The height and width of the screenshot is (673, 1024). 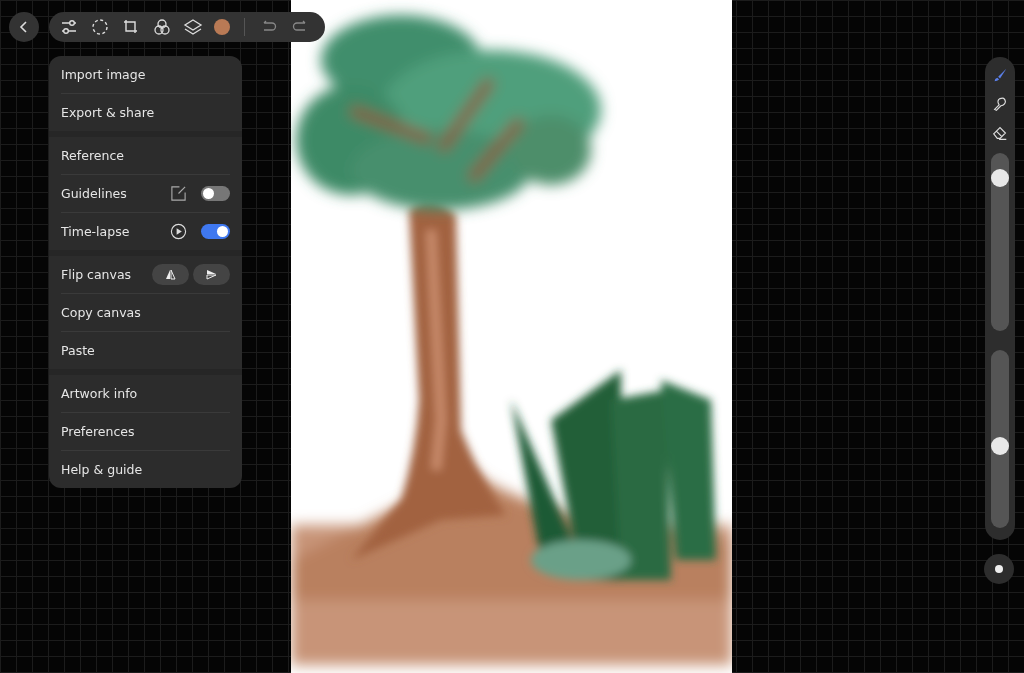 I want to click on flip-horizontal-icon, so click(x=170, y=274).